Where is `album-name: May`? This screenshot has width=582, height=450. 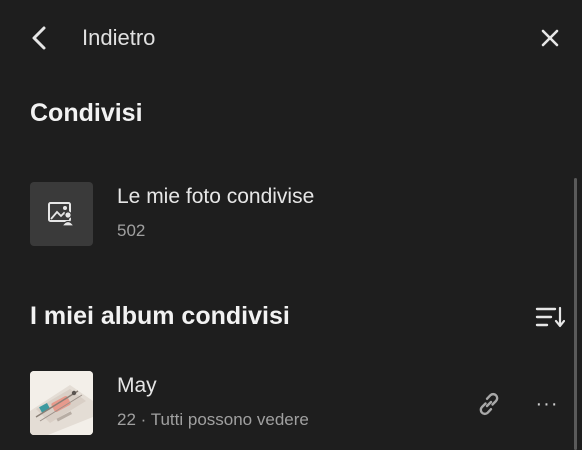
album-name: May is located at coordinates (137, 385).